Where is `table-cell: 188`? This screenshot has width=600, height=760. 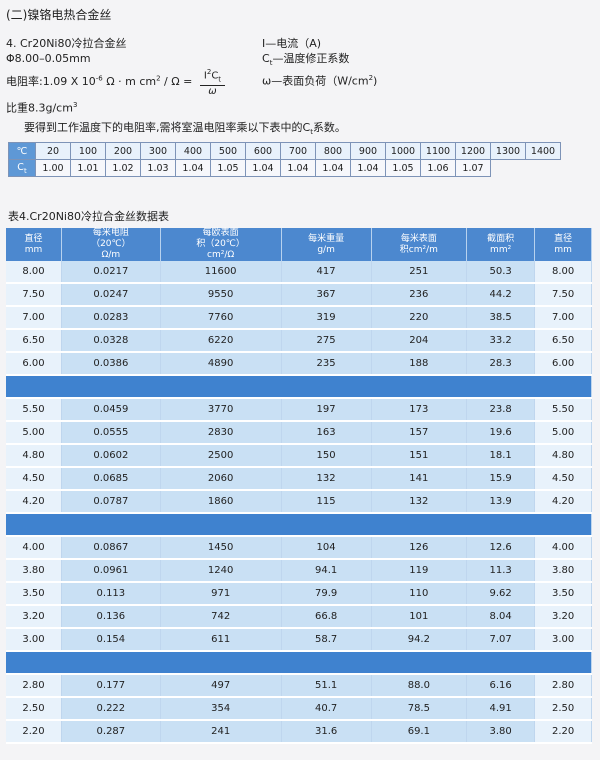 table-cell: 188 is located at coordinates (419, 364).